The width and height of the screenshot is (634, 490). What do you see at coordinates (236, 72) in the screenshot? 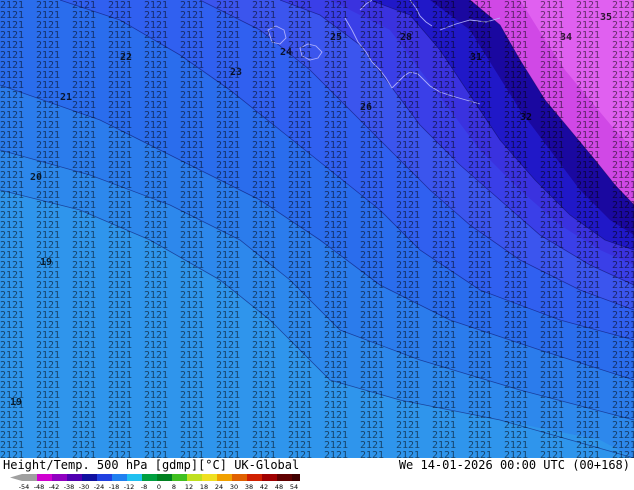
I see `svg-text: 23` at bounding box center [236, 72].